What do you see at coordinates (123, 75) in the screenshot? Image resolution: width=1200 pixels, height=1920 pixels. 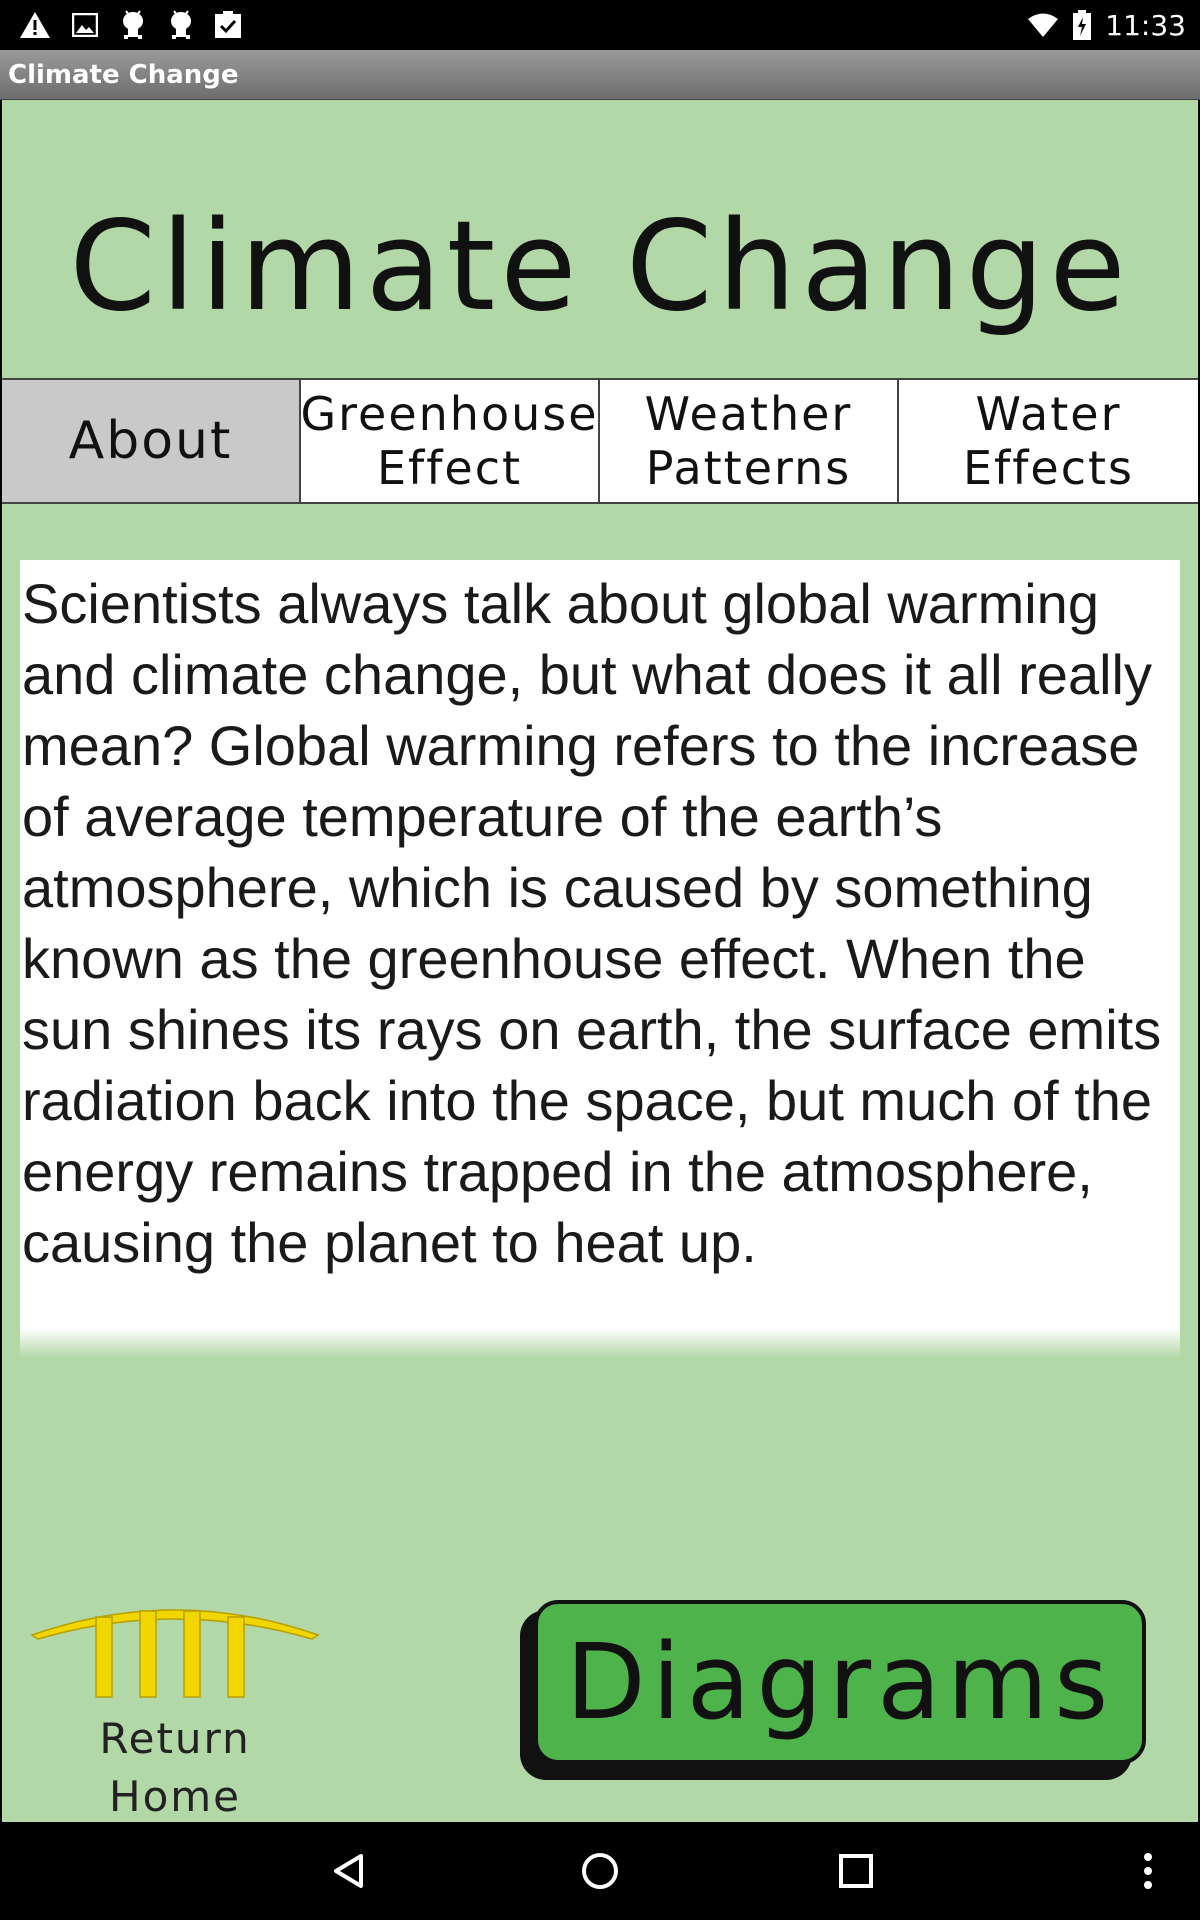 I see `app-title: Climate Change` at bounding box center [123, 75].